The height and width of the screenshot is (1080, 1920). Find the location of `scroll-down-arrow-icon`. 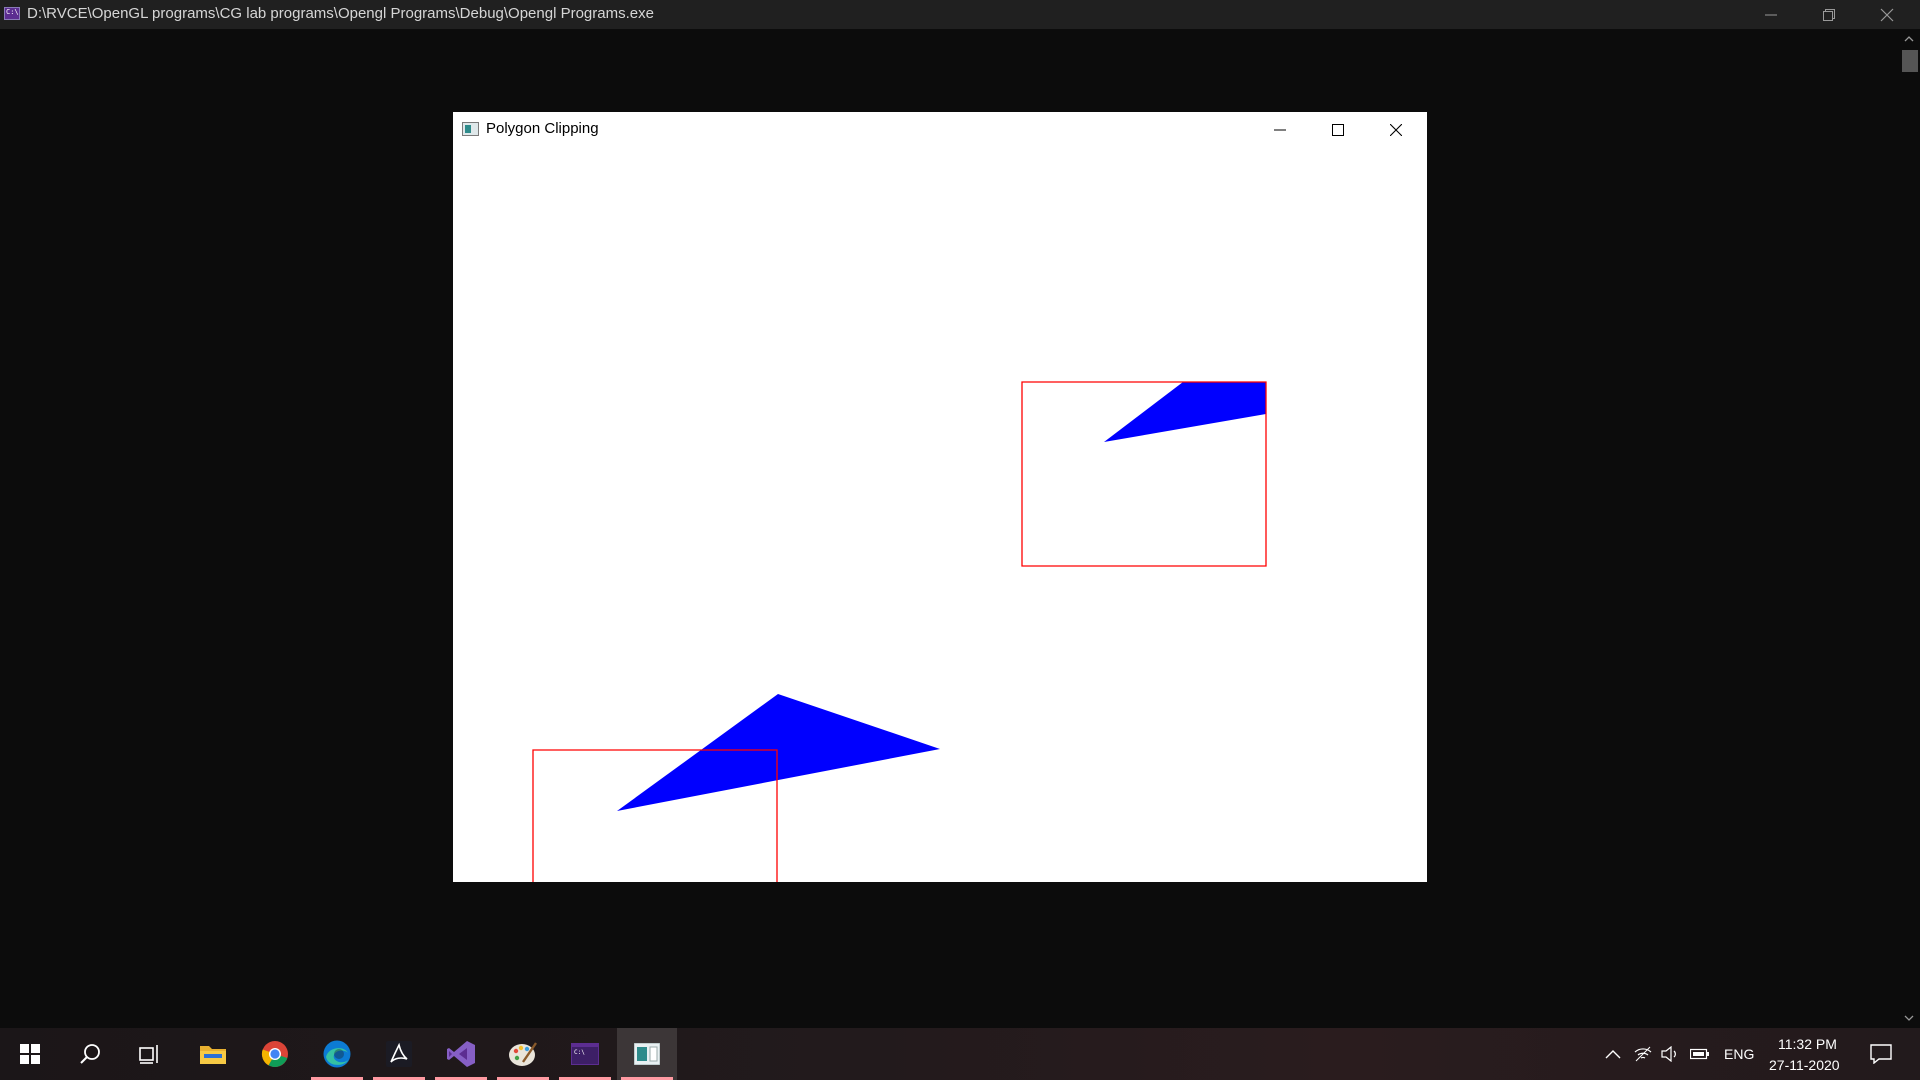

scroll-down-arrow-icon is located at coordinates (1909, 1018).